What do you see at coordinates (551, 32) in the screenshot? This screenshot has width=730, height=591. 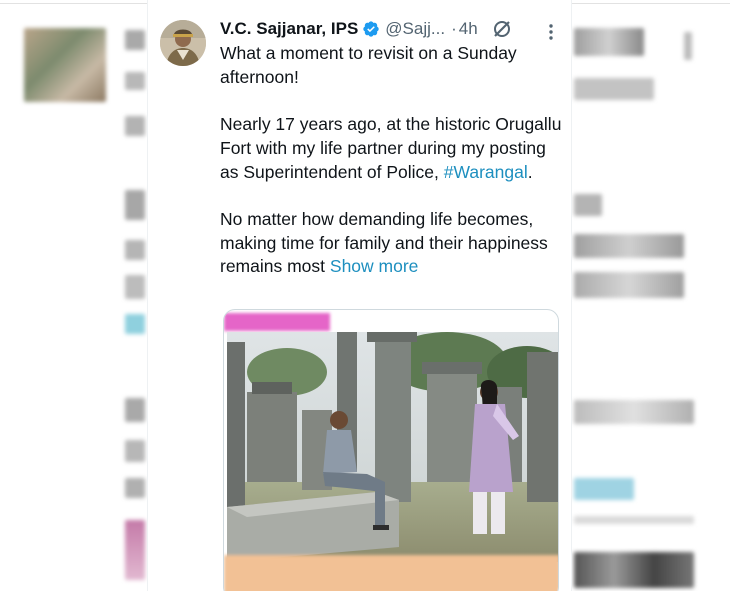 I see `more-options-icon` at bounding box center [551, 32].